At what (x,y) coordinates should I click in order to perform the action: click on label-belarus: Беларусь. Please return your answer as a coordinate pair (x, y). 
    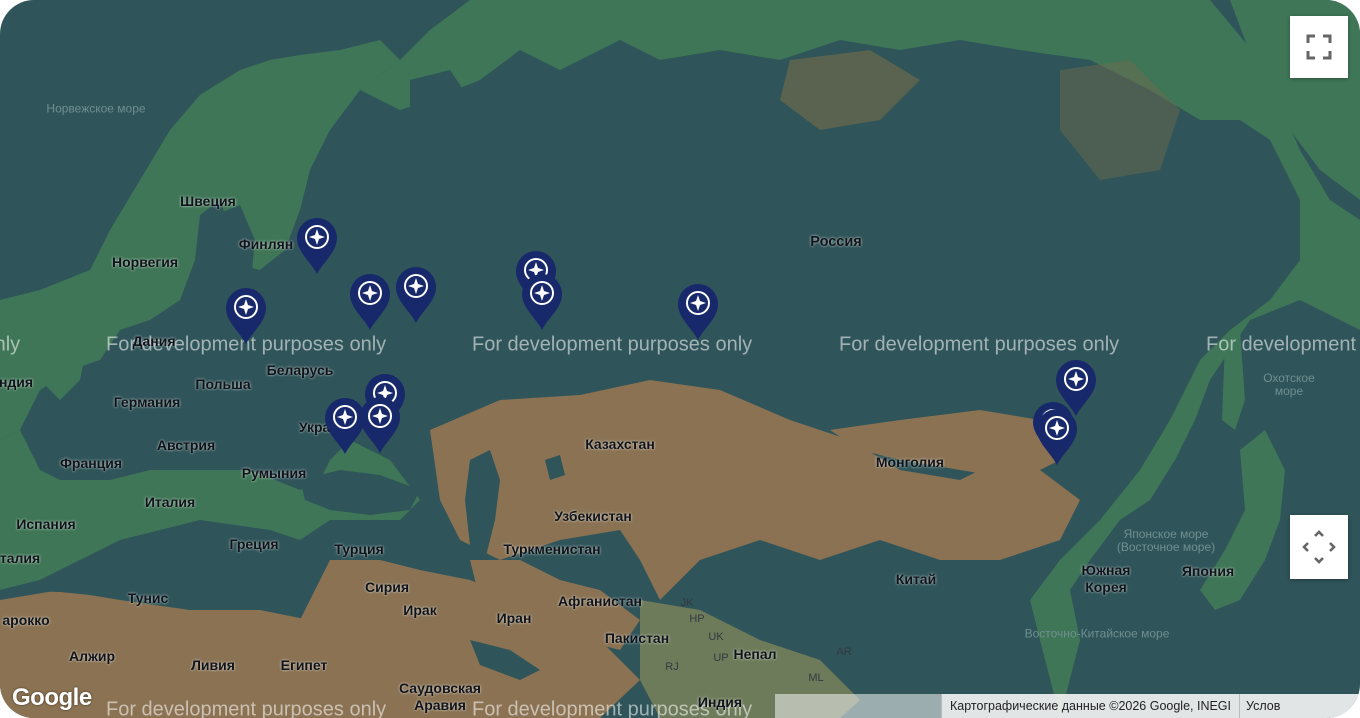
    Looking at the image, I should click on (300, 370).